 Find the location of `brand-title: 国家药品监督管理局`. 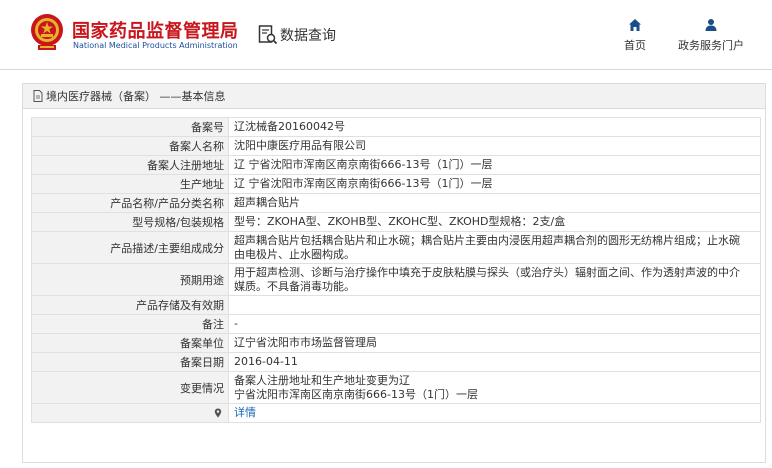

brand-title: 国家药品监督管理局 is located at coordinates (155, 31).